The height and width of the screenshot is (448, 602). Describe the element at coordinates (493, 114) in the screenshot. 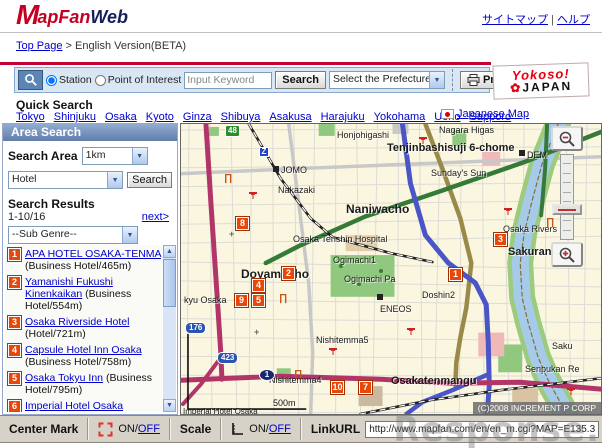

I see `japanese-map-link: Japanese Map` at that location.